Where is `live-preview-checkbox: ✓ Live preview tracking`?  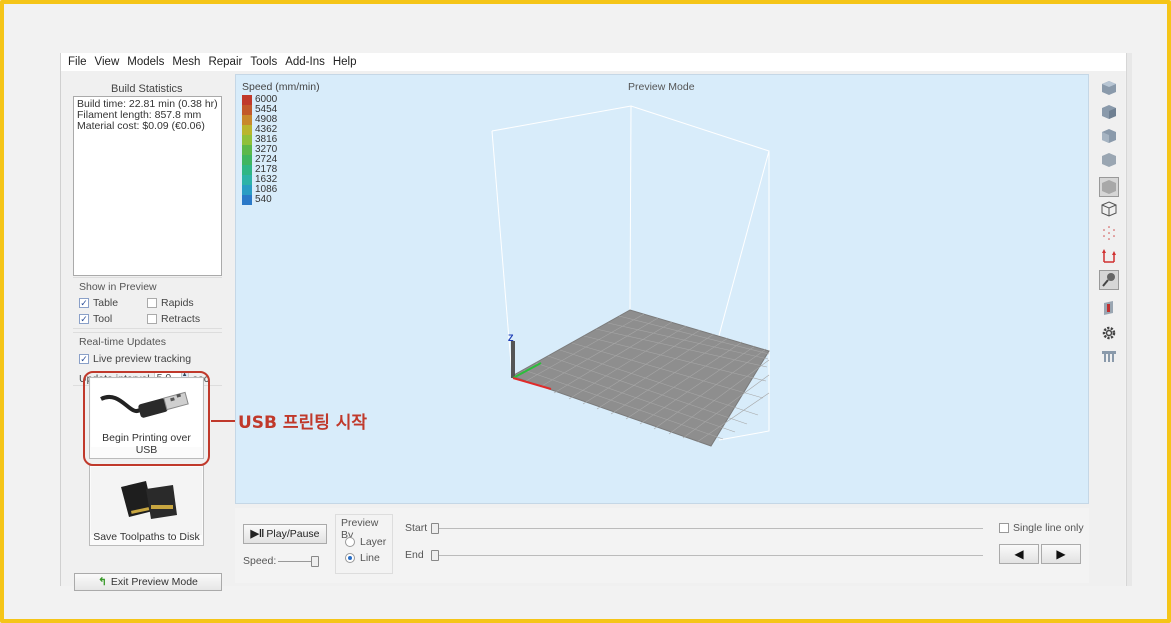
live-preview-checkbox: ✓ Live preview tracking is located at coordinates (135, 359).